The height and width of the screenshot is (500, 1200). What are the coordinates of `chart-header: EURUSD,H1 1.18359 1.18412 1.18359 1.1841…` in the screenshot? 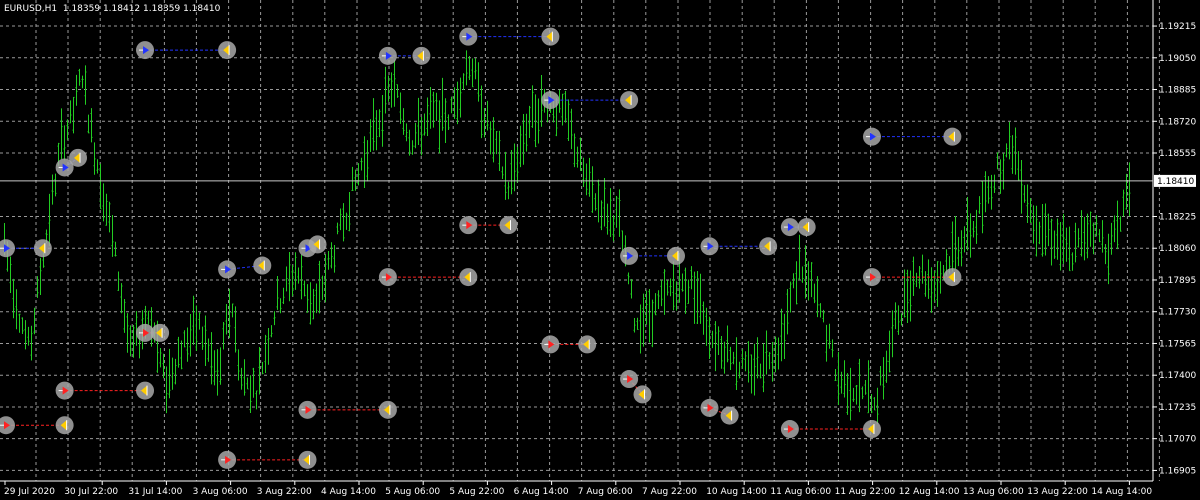 It's located at (112, 9).